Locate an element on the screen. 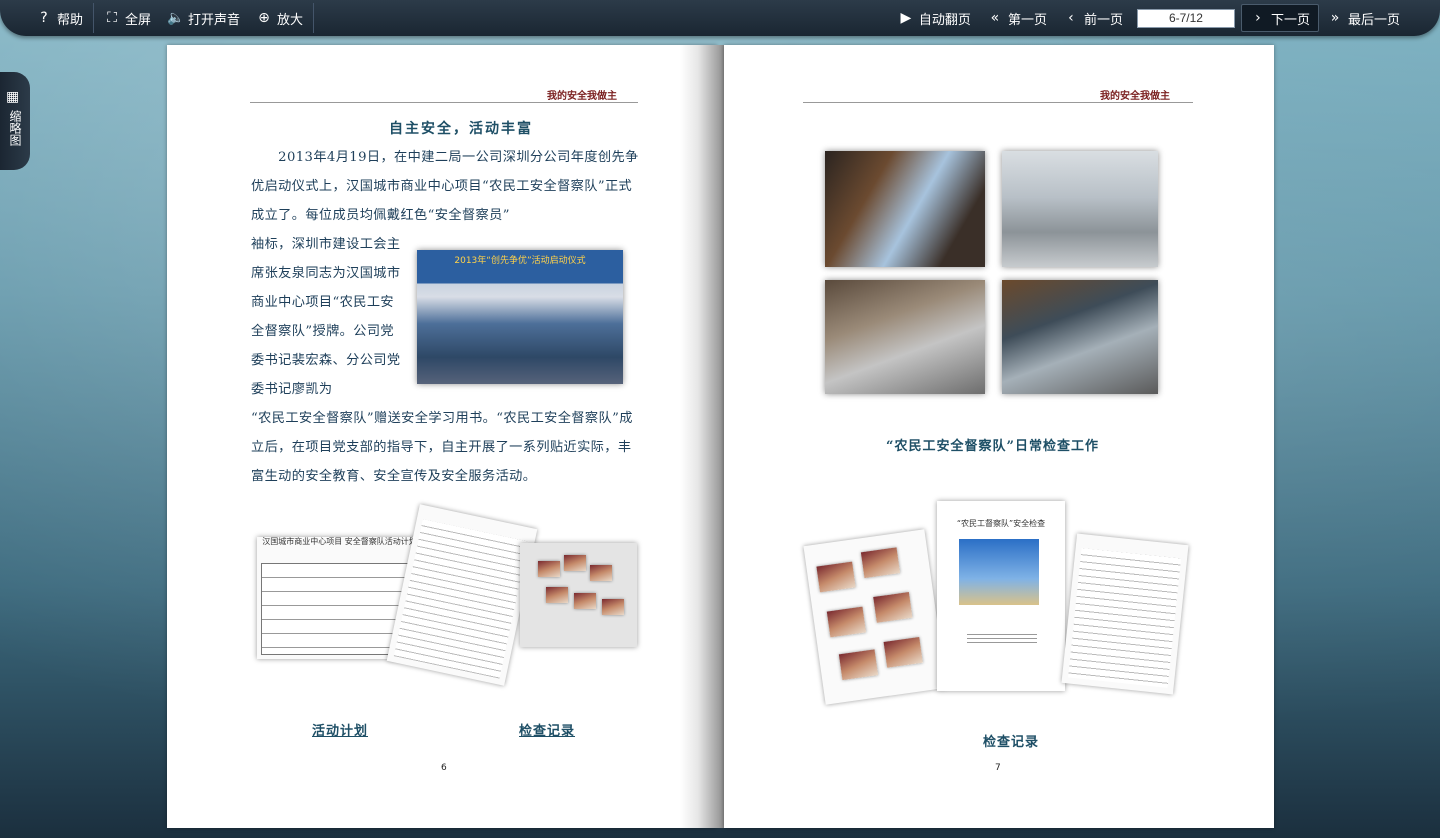 The height and width of the screenshot is (838, 1440). toolbar-right-group: ▶ 自动翻页 « 第一页 ‹ 前一页 6-7/12 › 下一页 » 最后一页 is located at coordinates (1149, 18).